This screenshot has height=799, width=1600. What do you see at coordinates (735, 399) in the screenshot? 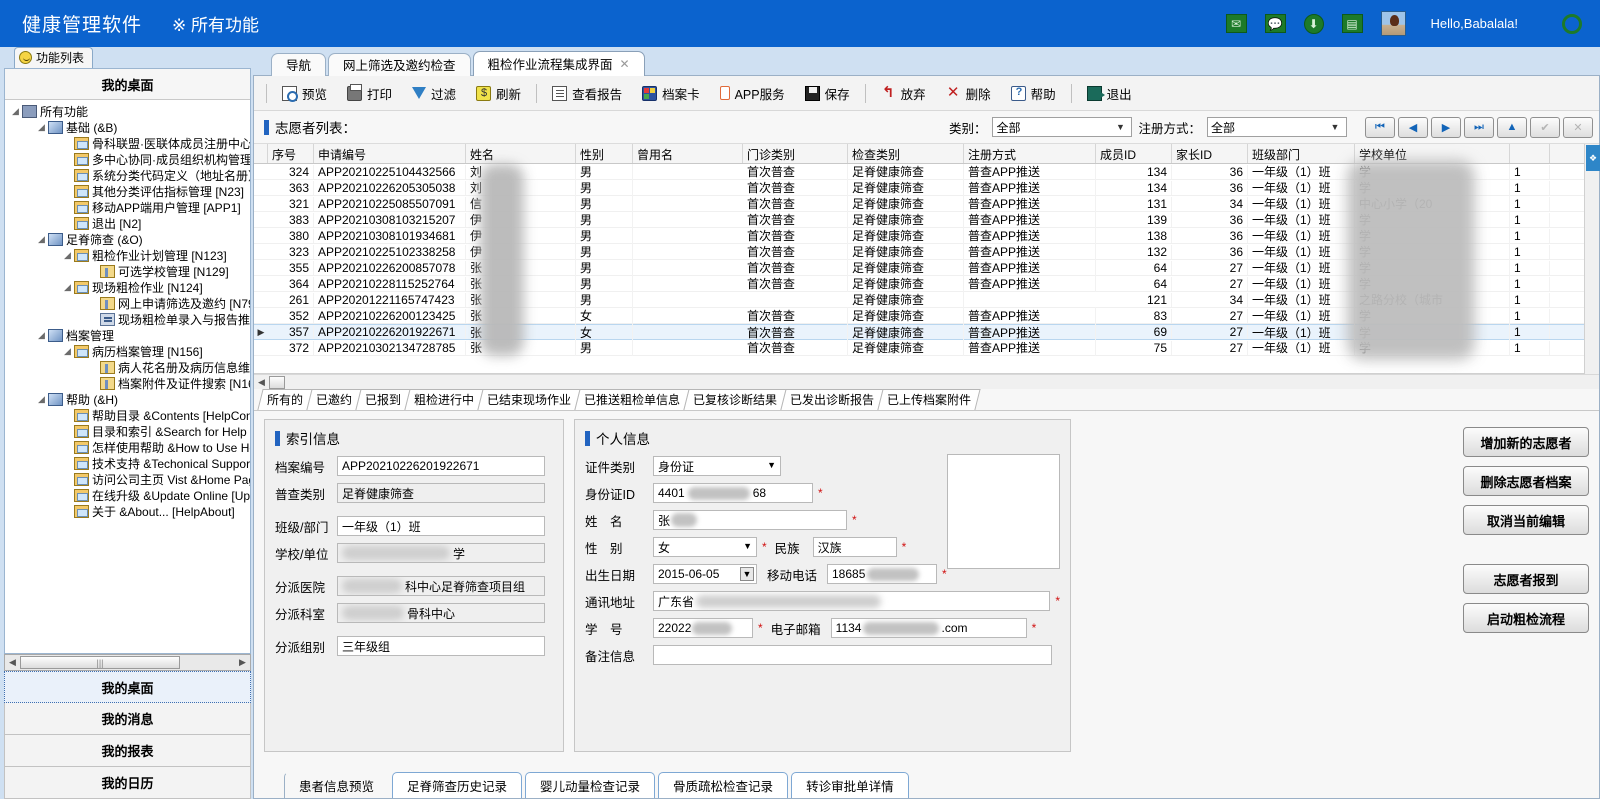
I see `status-group-tab: 已复核诊断结果` at bounding box center [735, 399].